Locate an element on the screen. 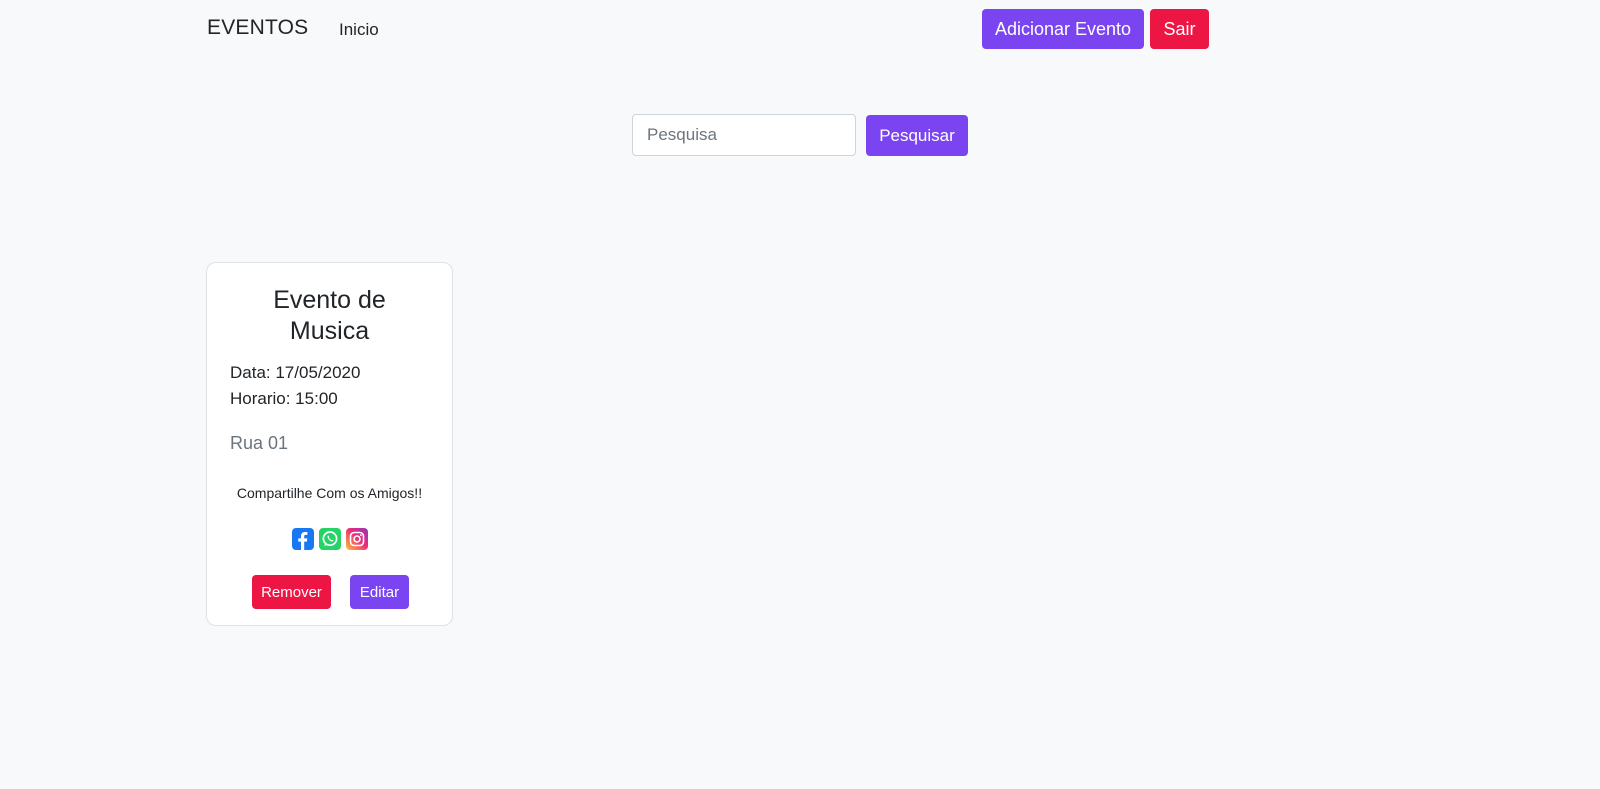 This screenshot has height=789, width=1600. event-address: Rua 01 is located at coordinates (259, 443).